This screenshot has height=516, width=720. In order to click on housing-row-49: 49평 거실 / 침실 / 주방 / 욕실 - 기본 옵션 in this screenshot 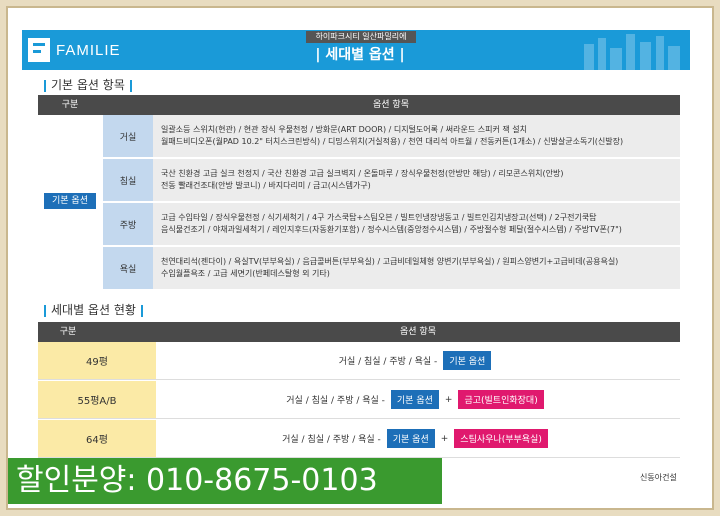, I will do `click(359, 361)`.